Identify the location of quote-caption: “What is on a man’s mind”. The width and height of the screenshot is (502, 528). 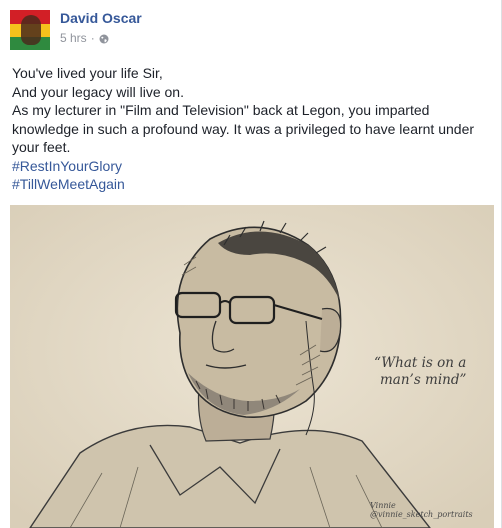
(420, 372).